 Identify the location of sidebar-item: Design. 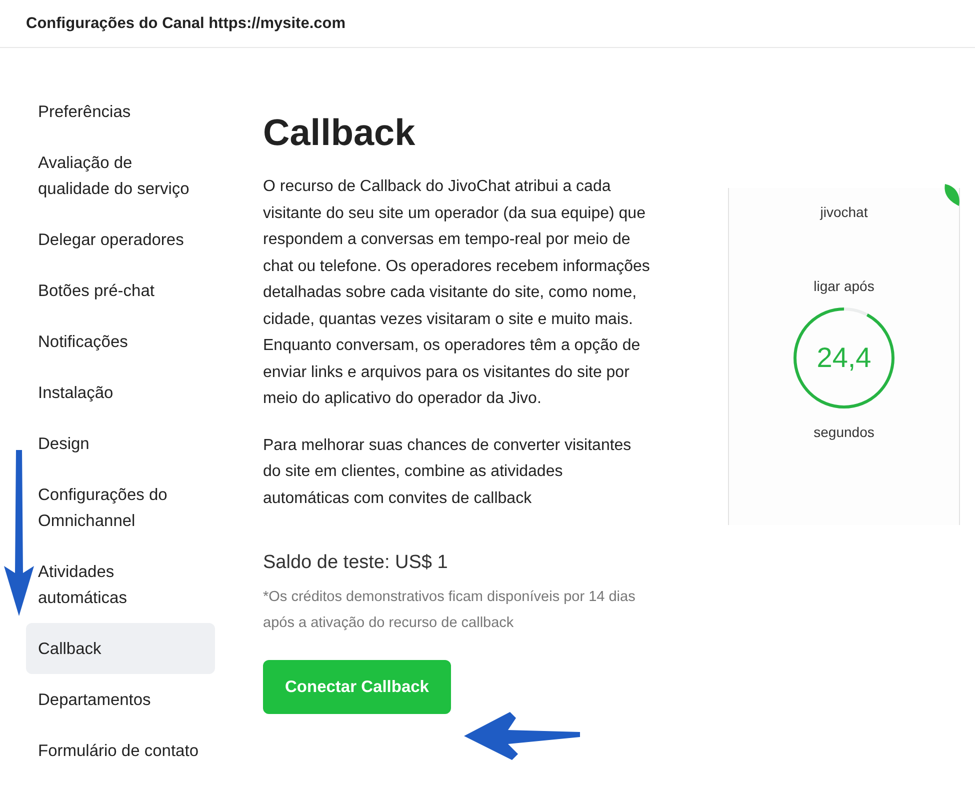
(120, 443).